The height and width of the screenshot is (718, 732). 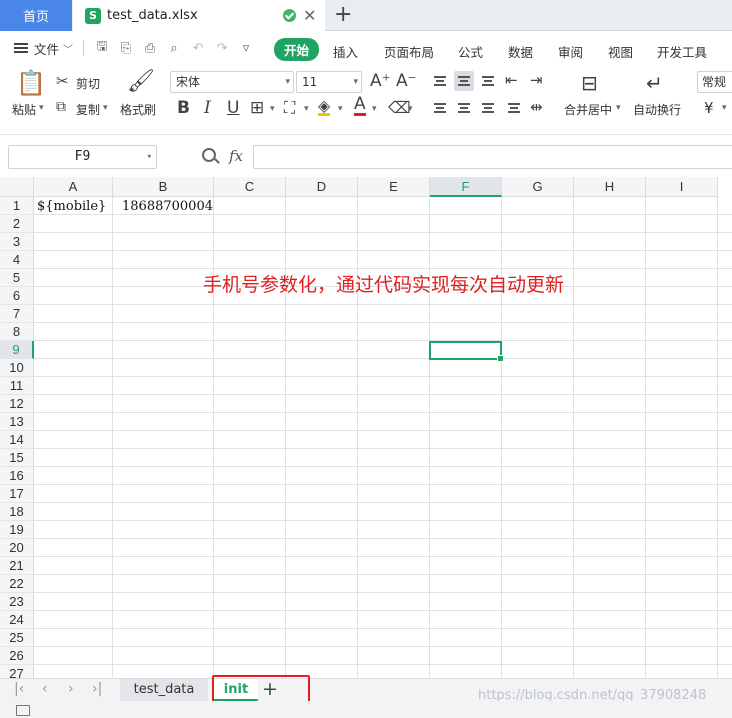 I want to click on file-tab: S test_data.xlsx ✕, so click(x=199, y=15).